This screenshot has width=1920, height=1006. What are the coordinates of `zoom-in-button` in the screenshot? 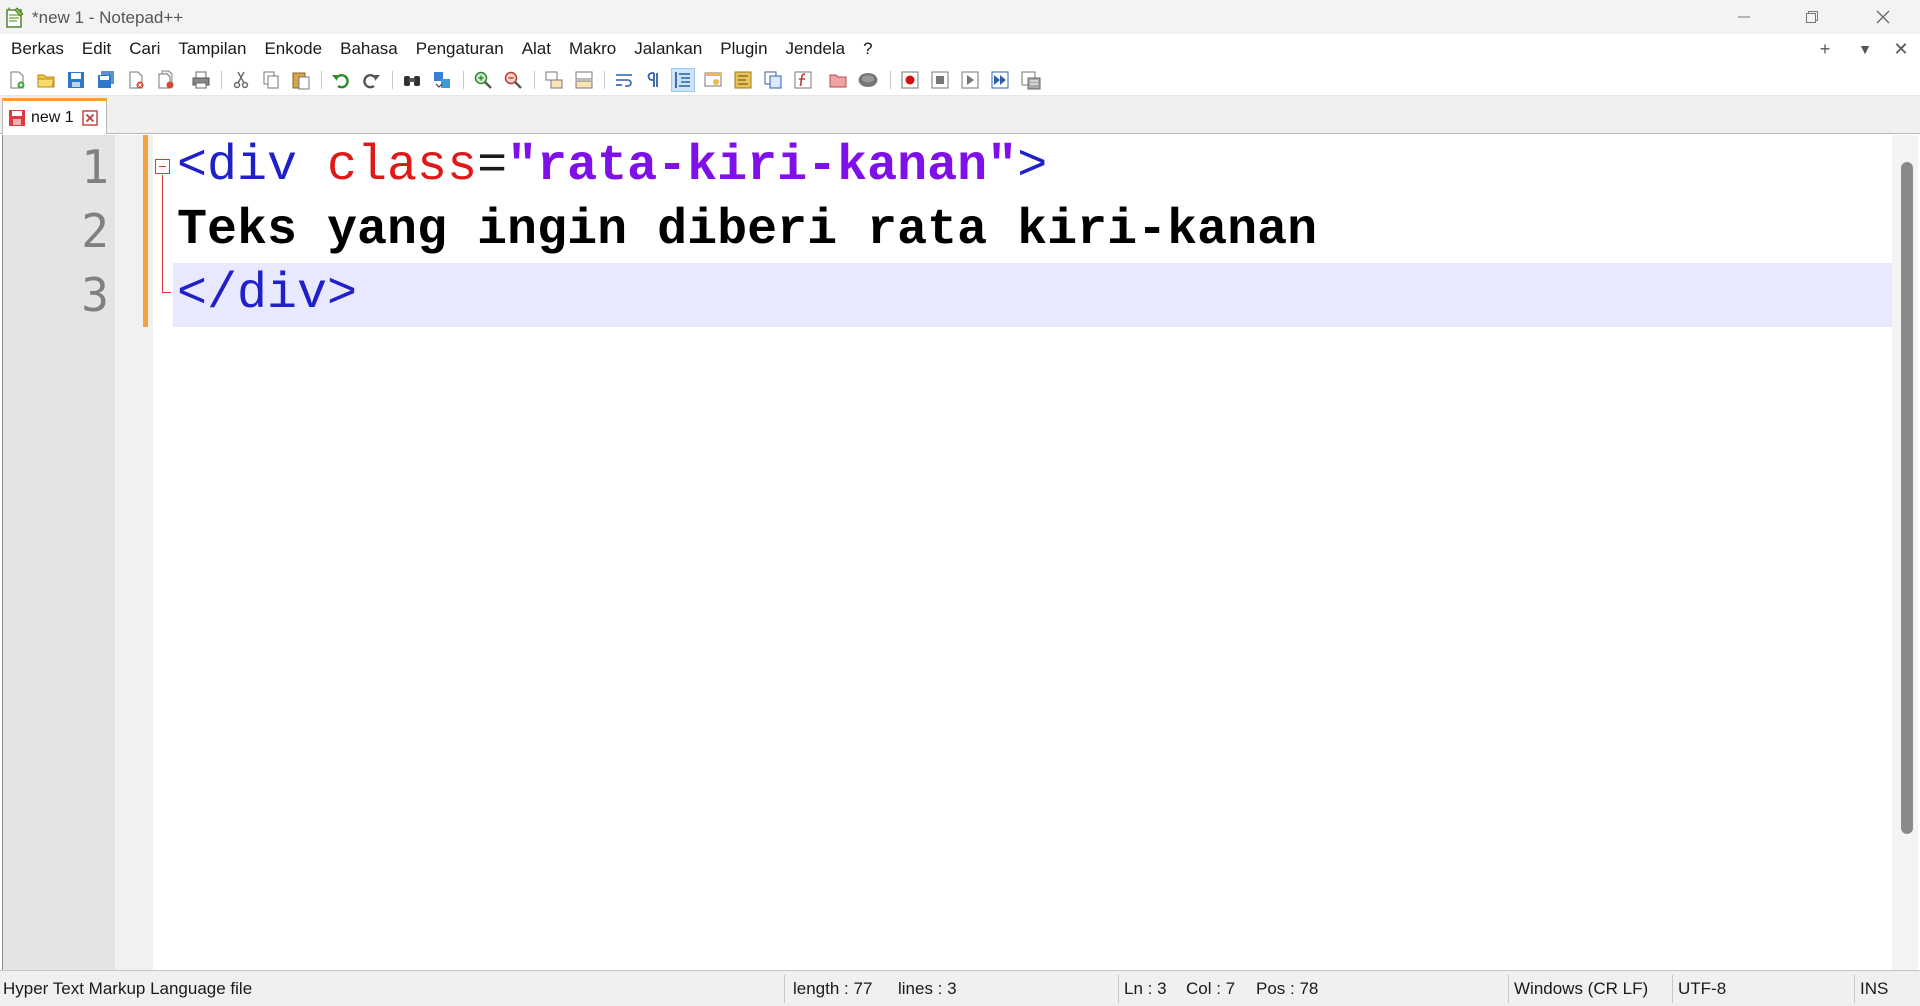 It's located at (483, 80).